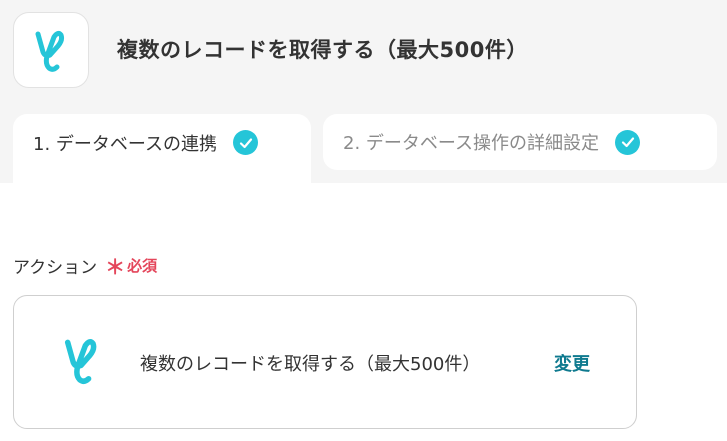  What do you see at coordinates (471, 143) in the screenshot?
I see `tab-label: 2. データベース操作の詳細設定` at bounding box center [471, 143].